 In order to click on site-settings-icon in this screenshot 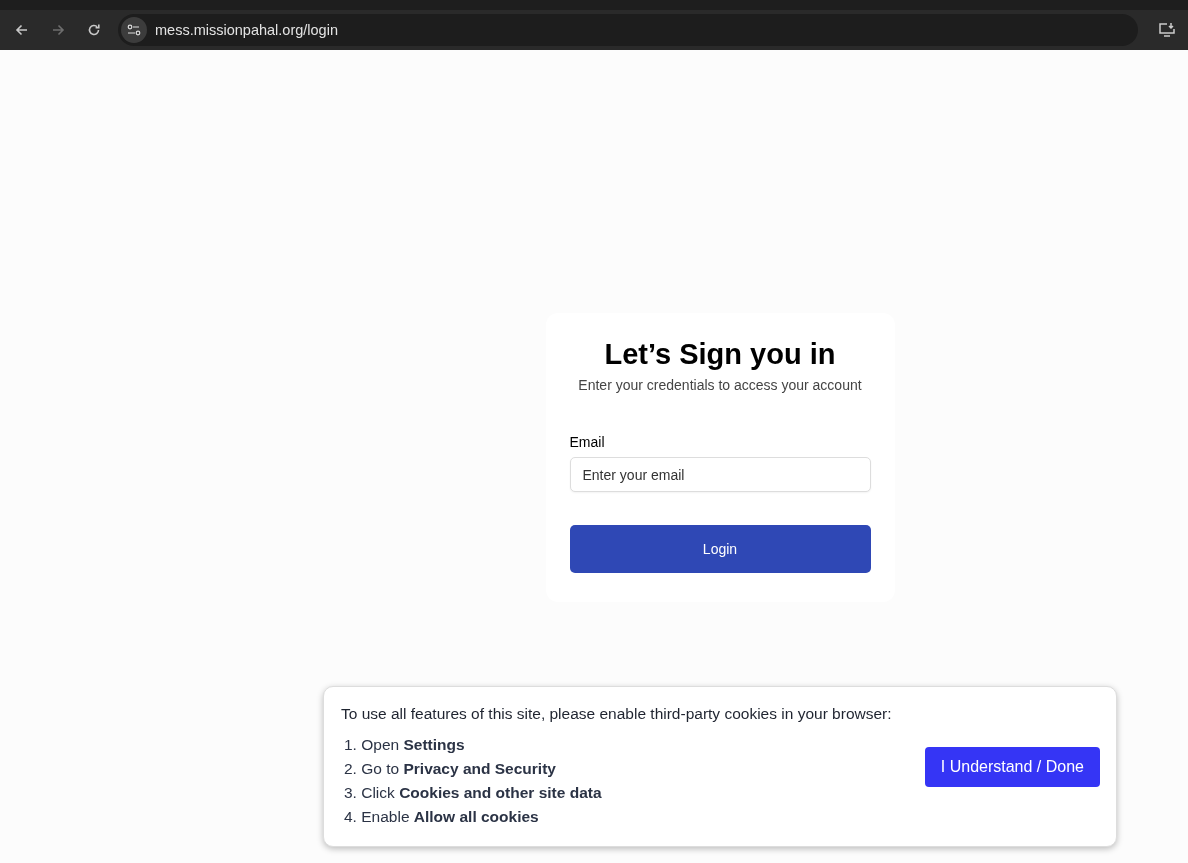, I will do `click(134, 30)`.